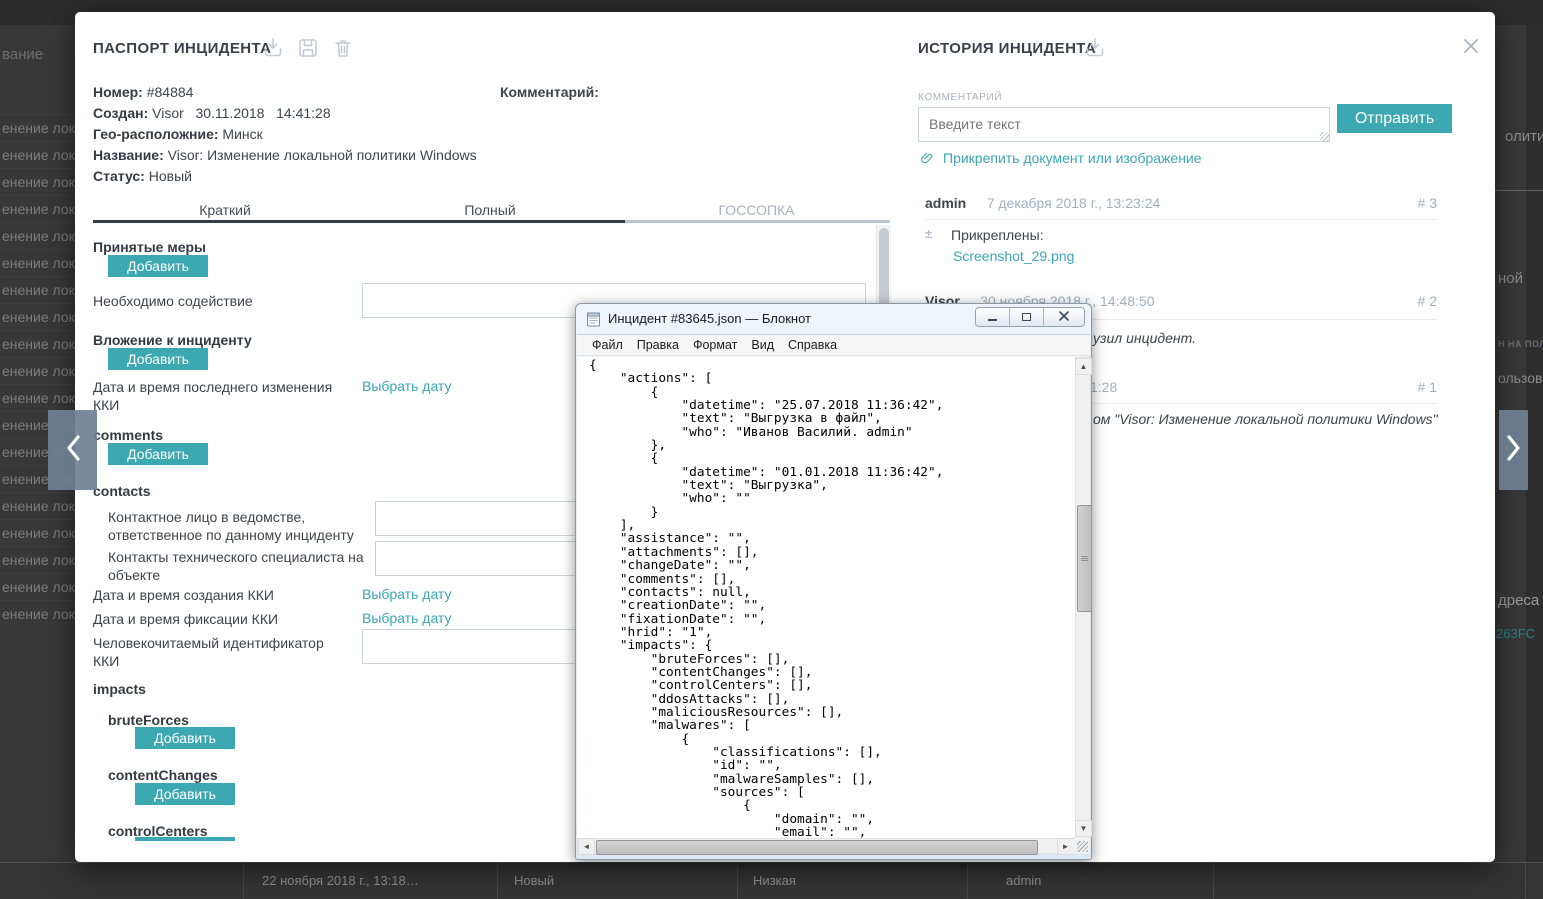 This screenshot has width=1543, height=899. Describe the element at coordinates (1324, 136) in the screenshot. I see `resize-grip` at that location.